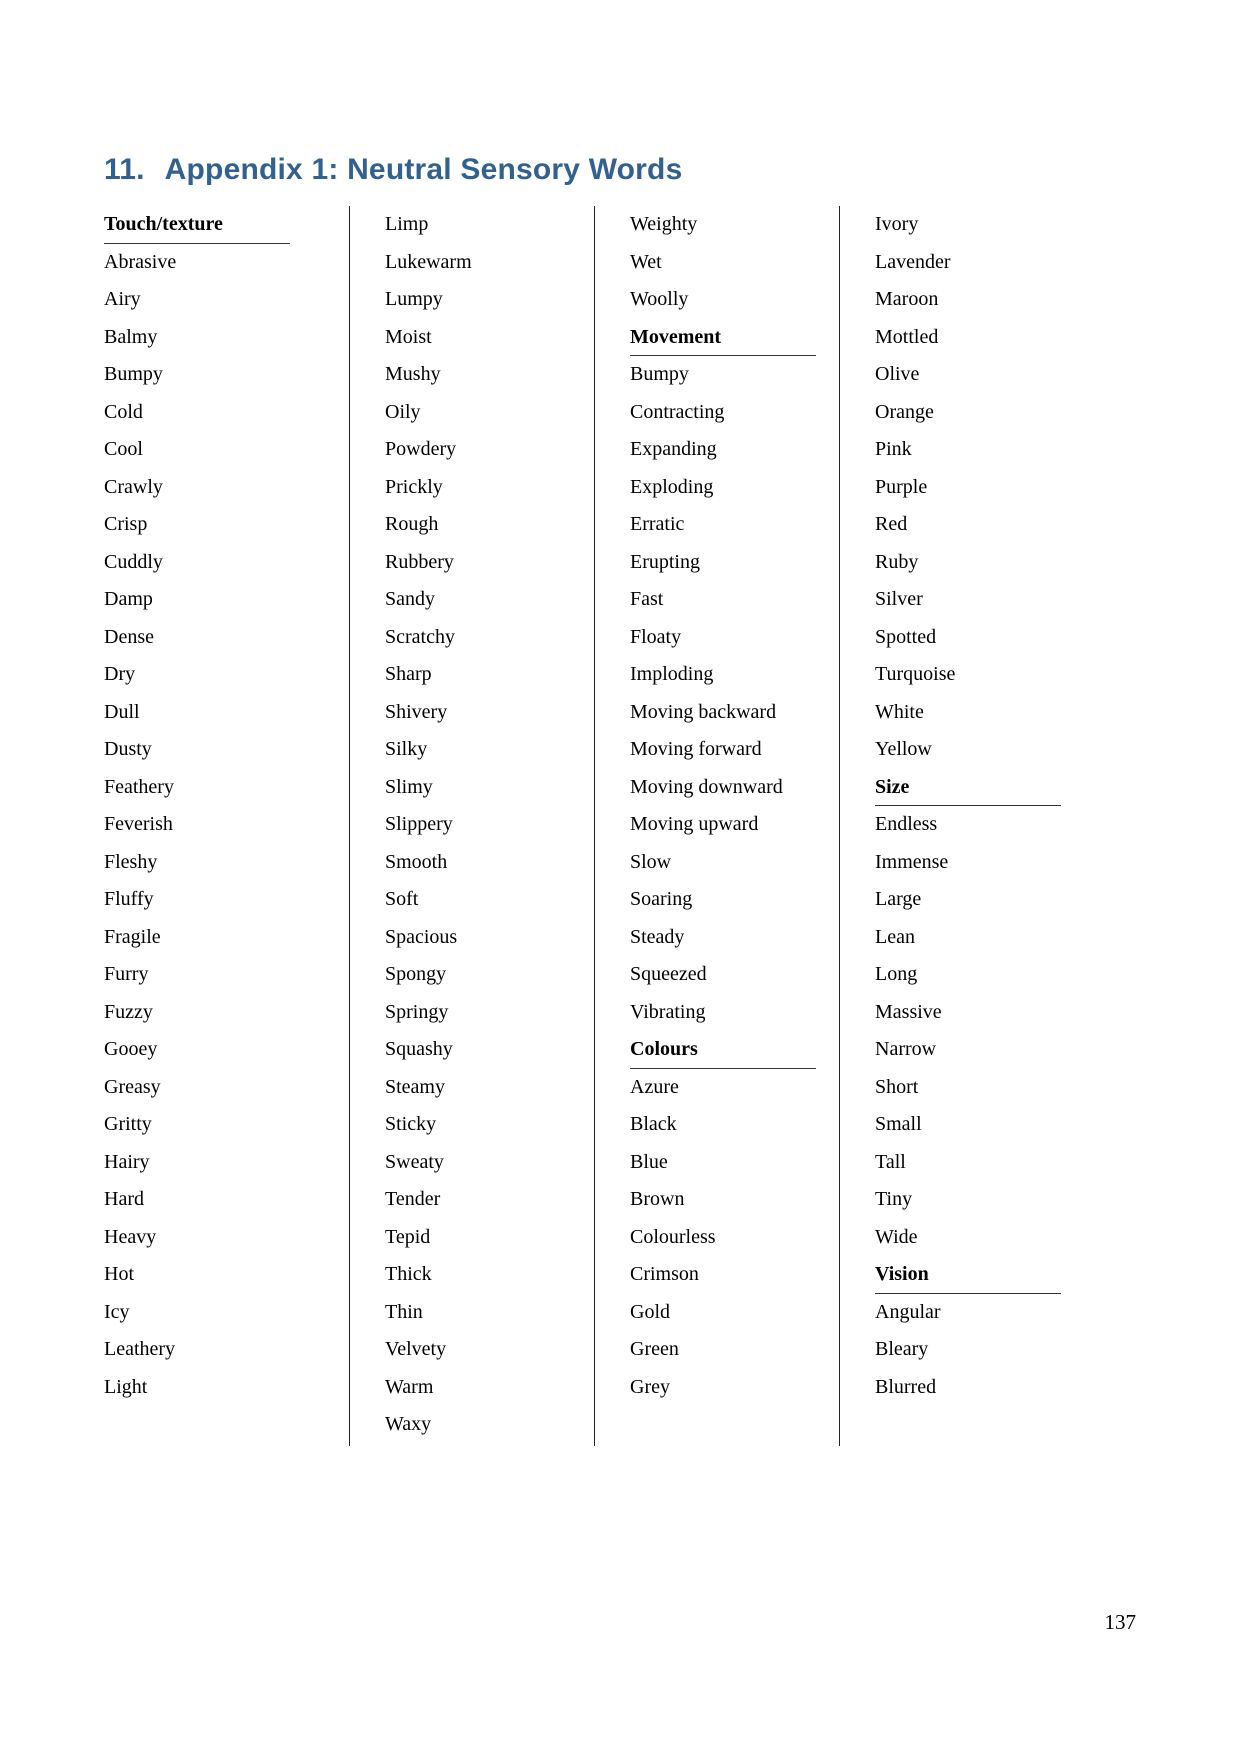 The height and width of the screenshot is (1755, 1240). Describe the element at coordinates (654, 1086) in the screenshot. I see `sensory-word: Azure` at that location.